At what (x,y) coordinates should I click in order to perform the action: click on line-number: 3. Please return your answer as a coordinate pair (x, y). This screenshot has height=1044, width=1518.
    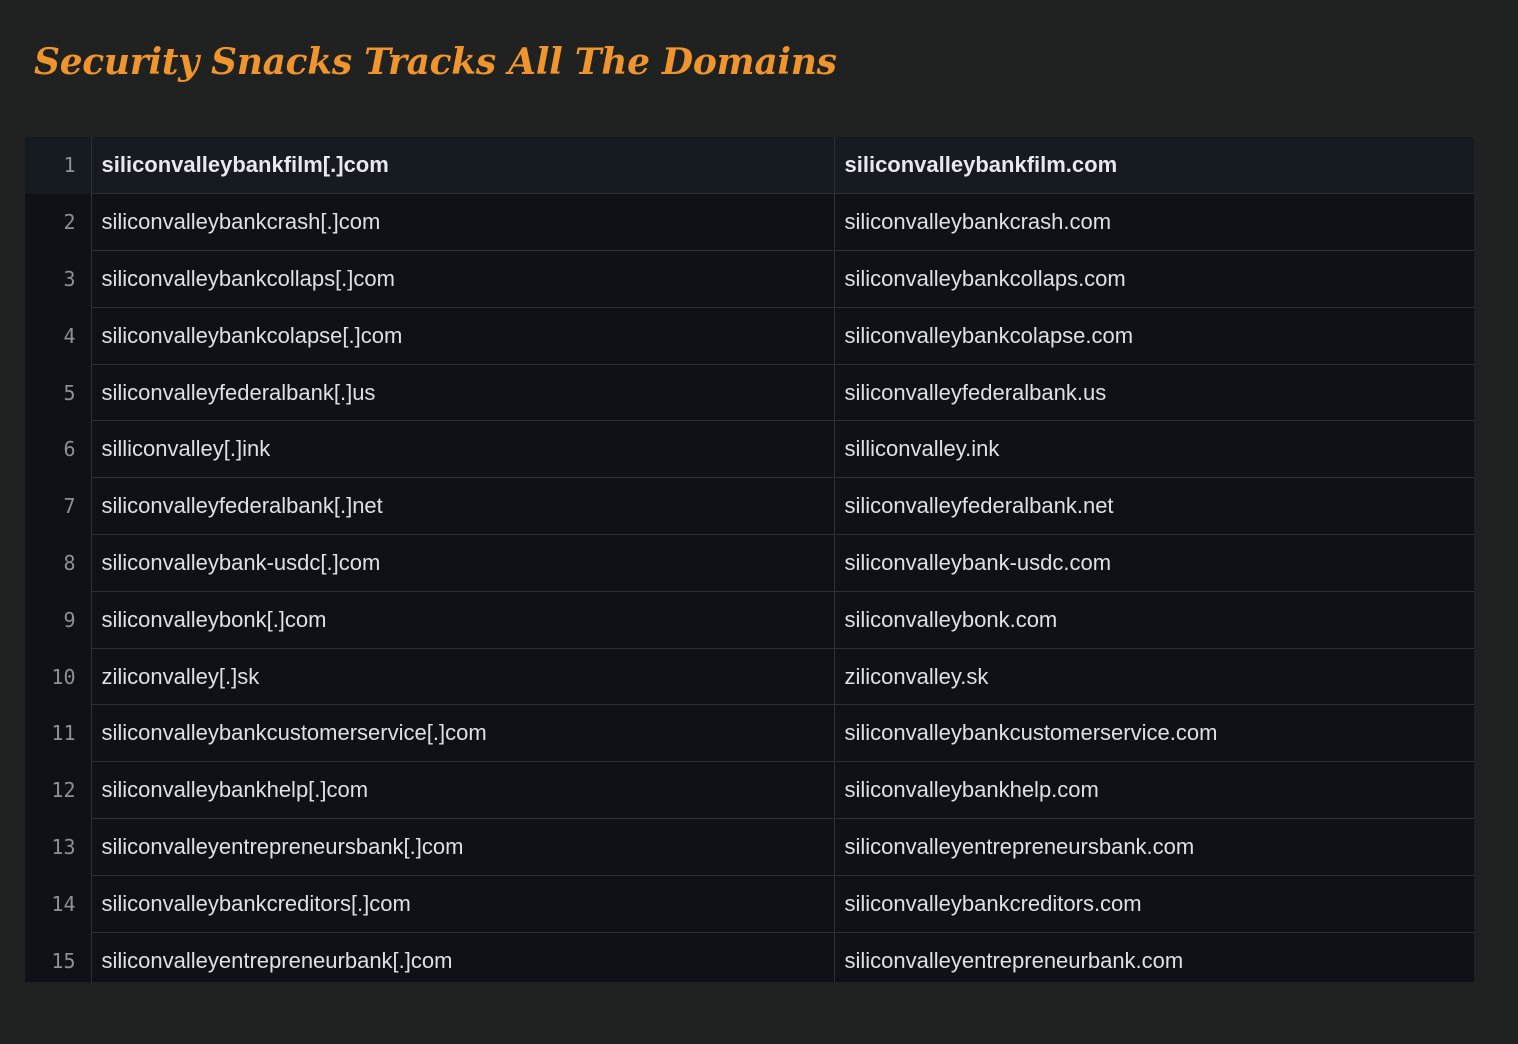
    Looking at the image, I should click on (58, 279).